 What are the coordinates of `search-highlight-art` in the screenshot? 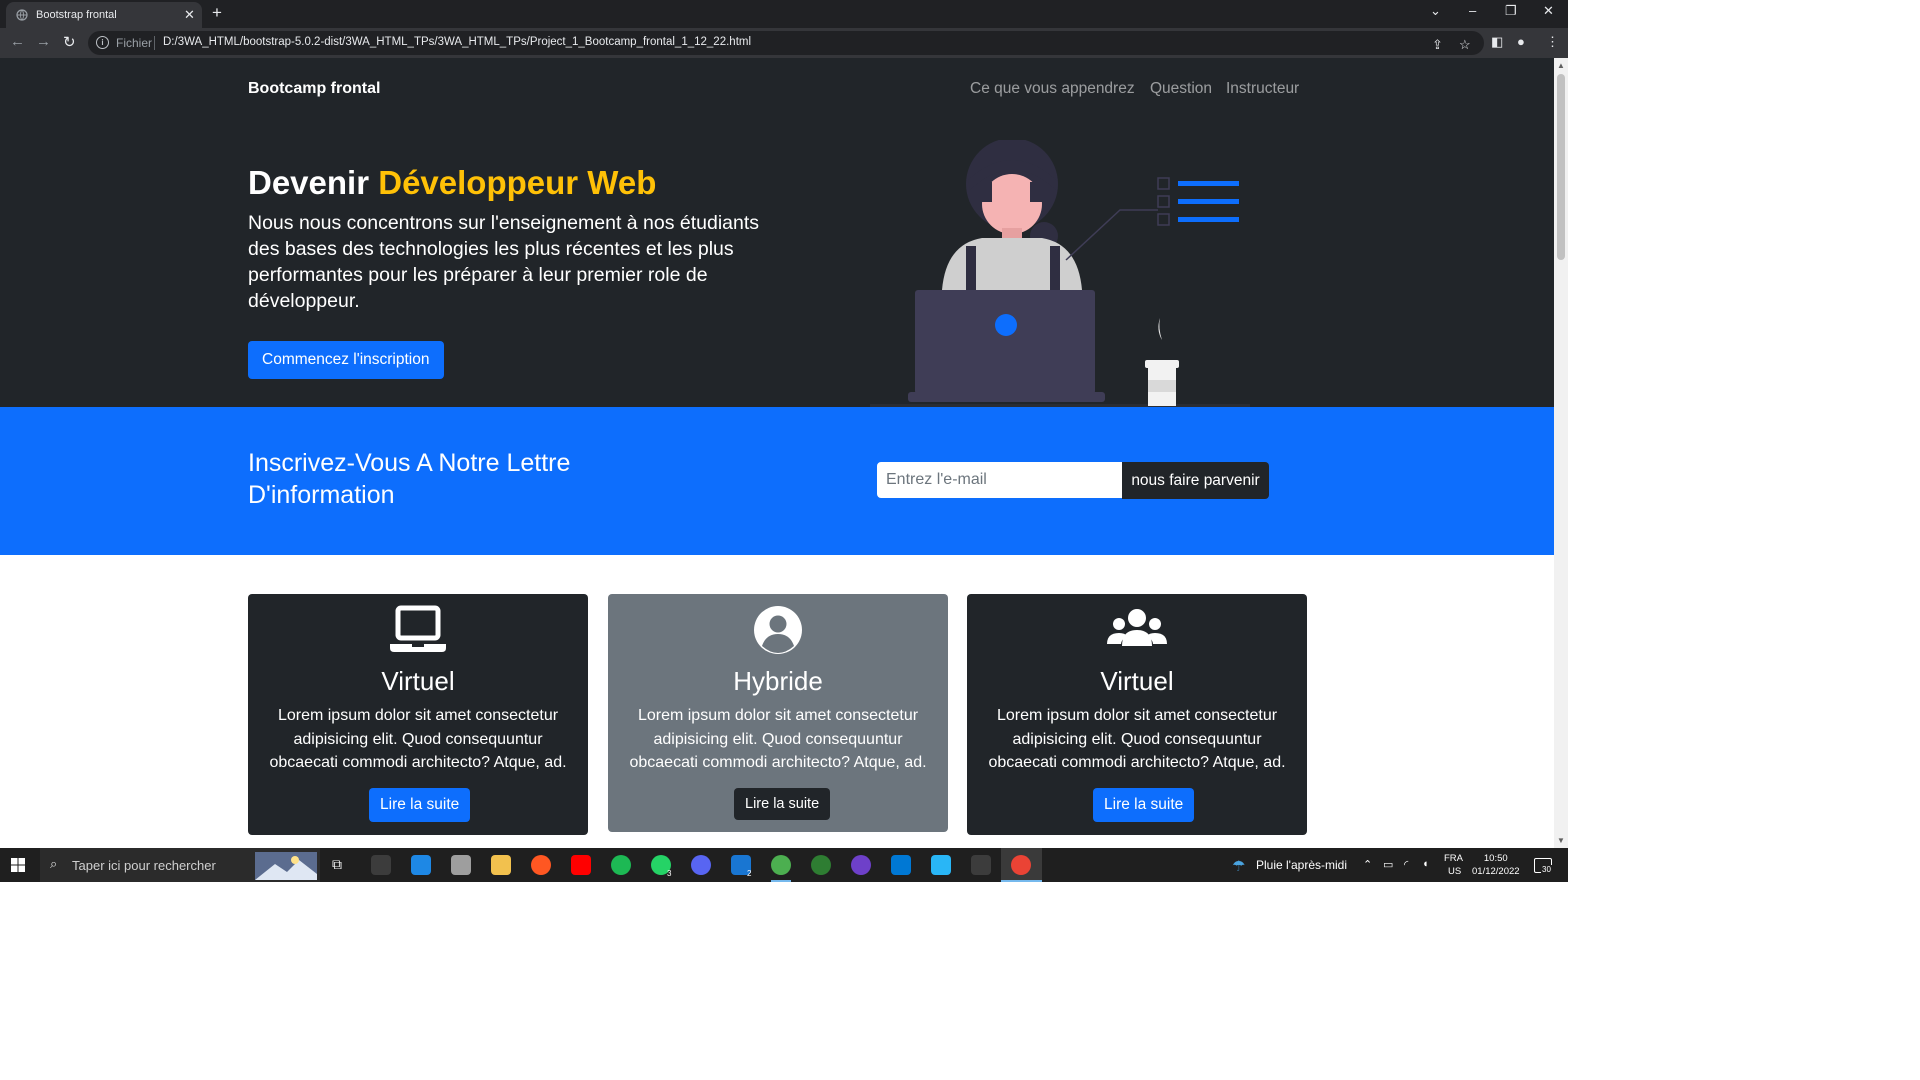 It's located at (286, 866).